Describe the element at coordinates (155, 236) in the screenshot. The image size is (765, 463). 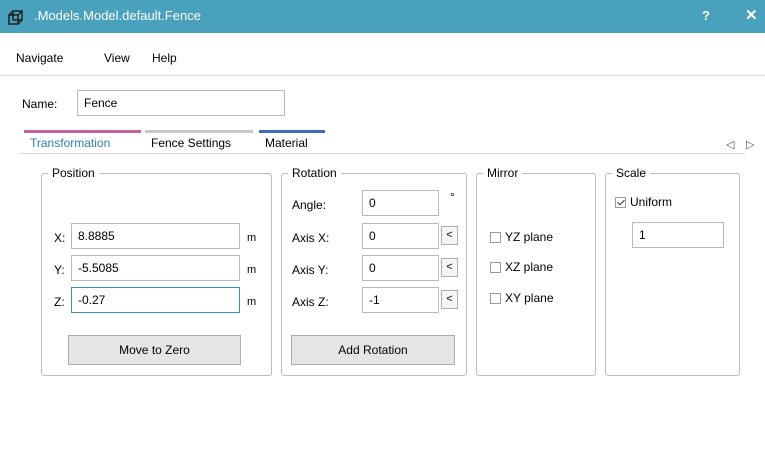
I see `position-x-input` at that location.